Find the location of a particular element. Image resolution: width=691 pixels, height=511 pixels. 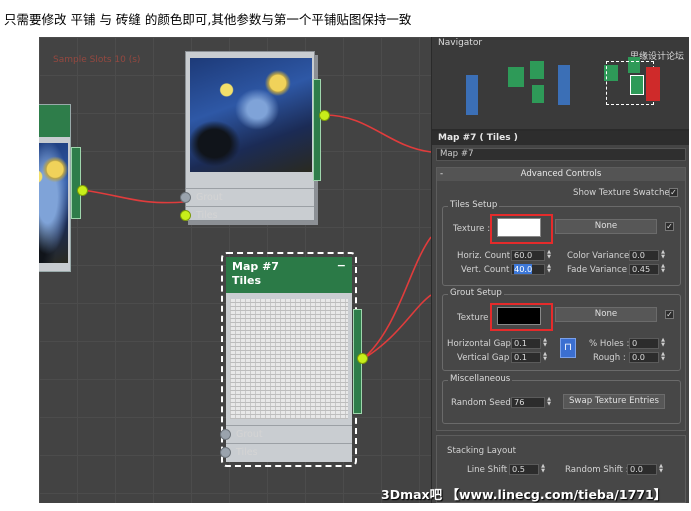

horiz-count-label: Horiz. Count : is located at coordinates (486, 256).